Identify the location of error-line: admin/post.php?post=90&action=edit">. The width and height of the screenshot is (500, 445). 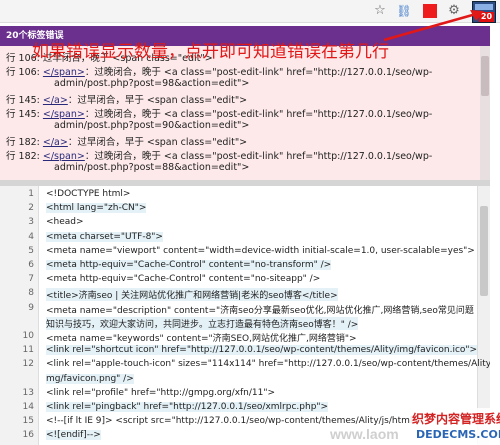
(151, 125).